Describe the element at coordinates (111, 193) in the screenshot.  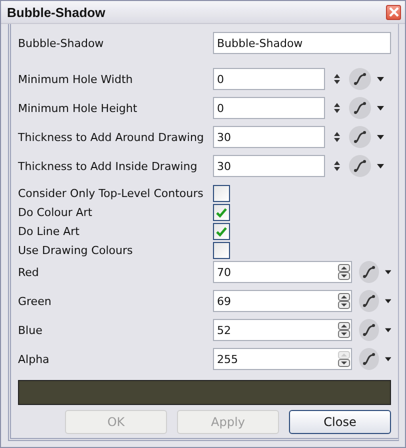
I see `checkbox-label: Consider Only Top-Level Contours` at that location.